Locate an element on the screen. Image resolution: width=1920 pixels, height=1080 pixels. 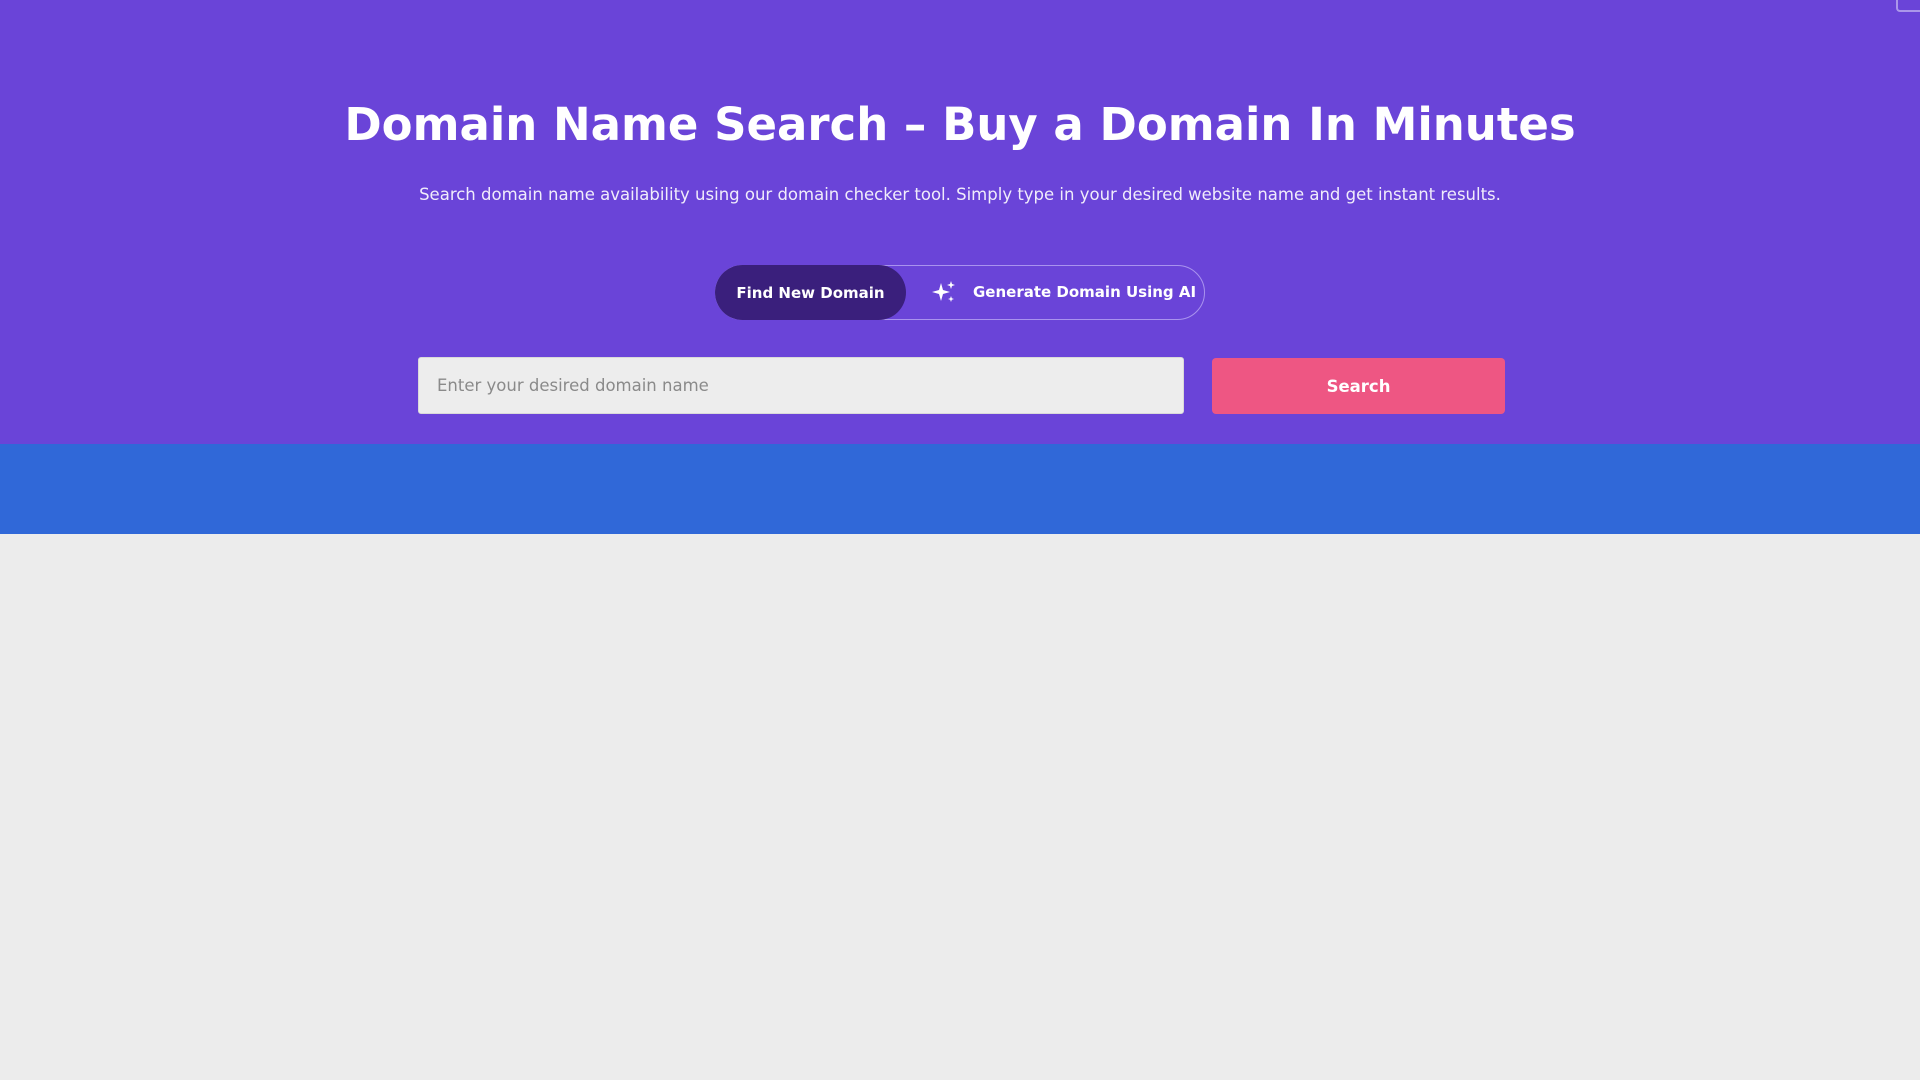
find-new-domain-label: Find New Domain is located at coordinates (810, 292).